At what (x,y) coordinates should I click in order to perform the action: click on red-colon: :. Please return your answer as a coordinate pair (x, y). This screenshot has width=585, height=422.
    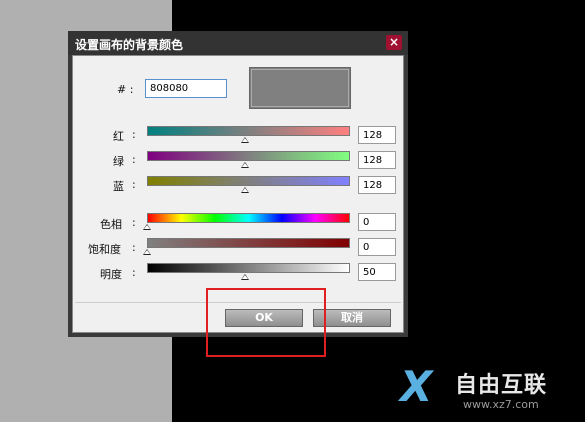
    Looking at the image, I should click on (134, 134).